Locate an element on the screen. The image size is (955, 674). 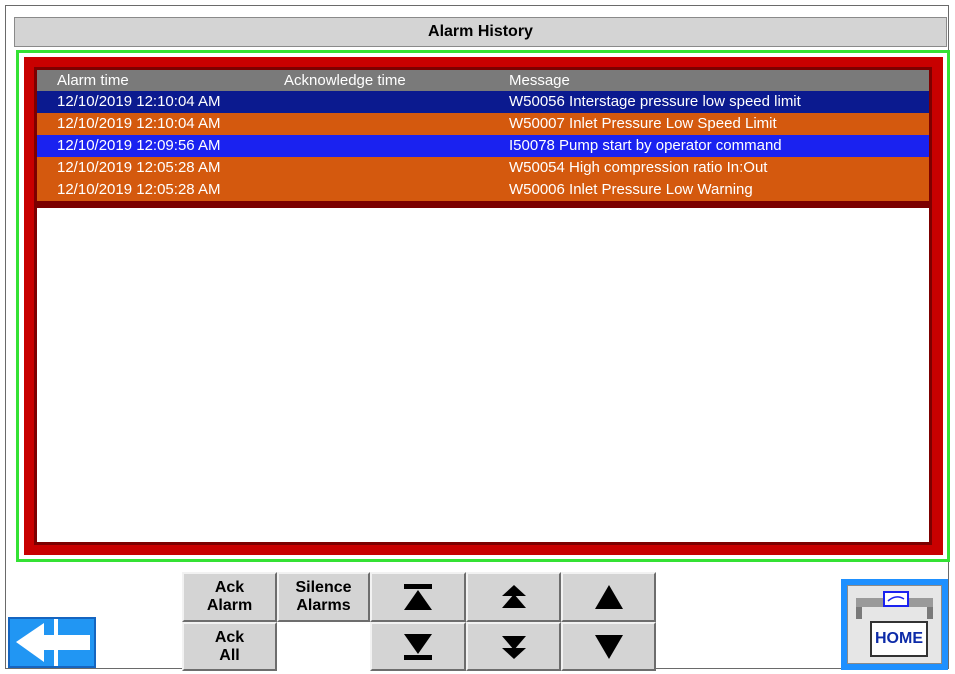
arrow-to-bottom-icon is located at coordinates (418, 646).